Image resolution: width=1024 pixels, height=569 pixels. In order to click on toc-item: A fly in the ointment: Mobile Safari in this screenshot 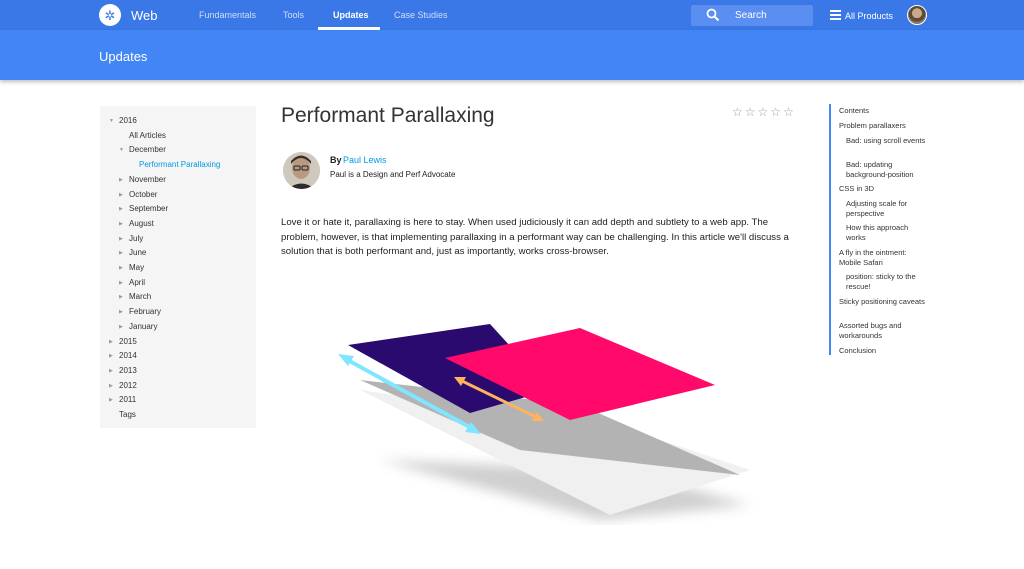, I will do `click(883, 258)`.